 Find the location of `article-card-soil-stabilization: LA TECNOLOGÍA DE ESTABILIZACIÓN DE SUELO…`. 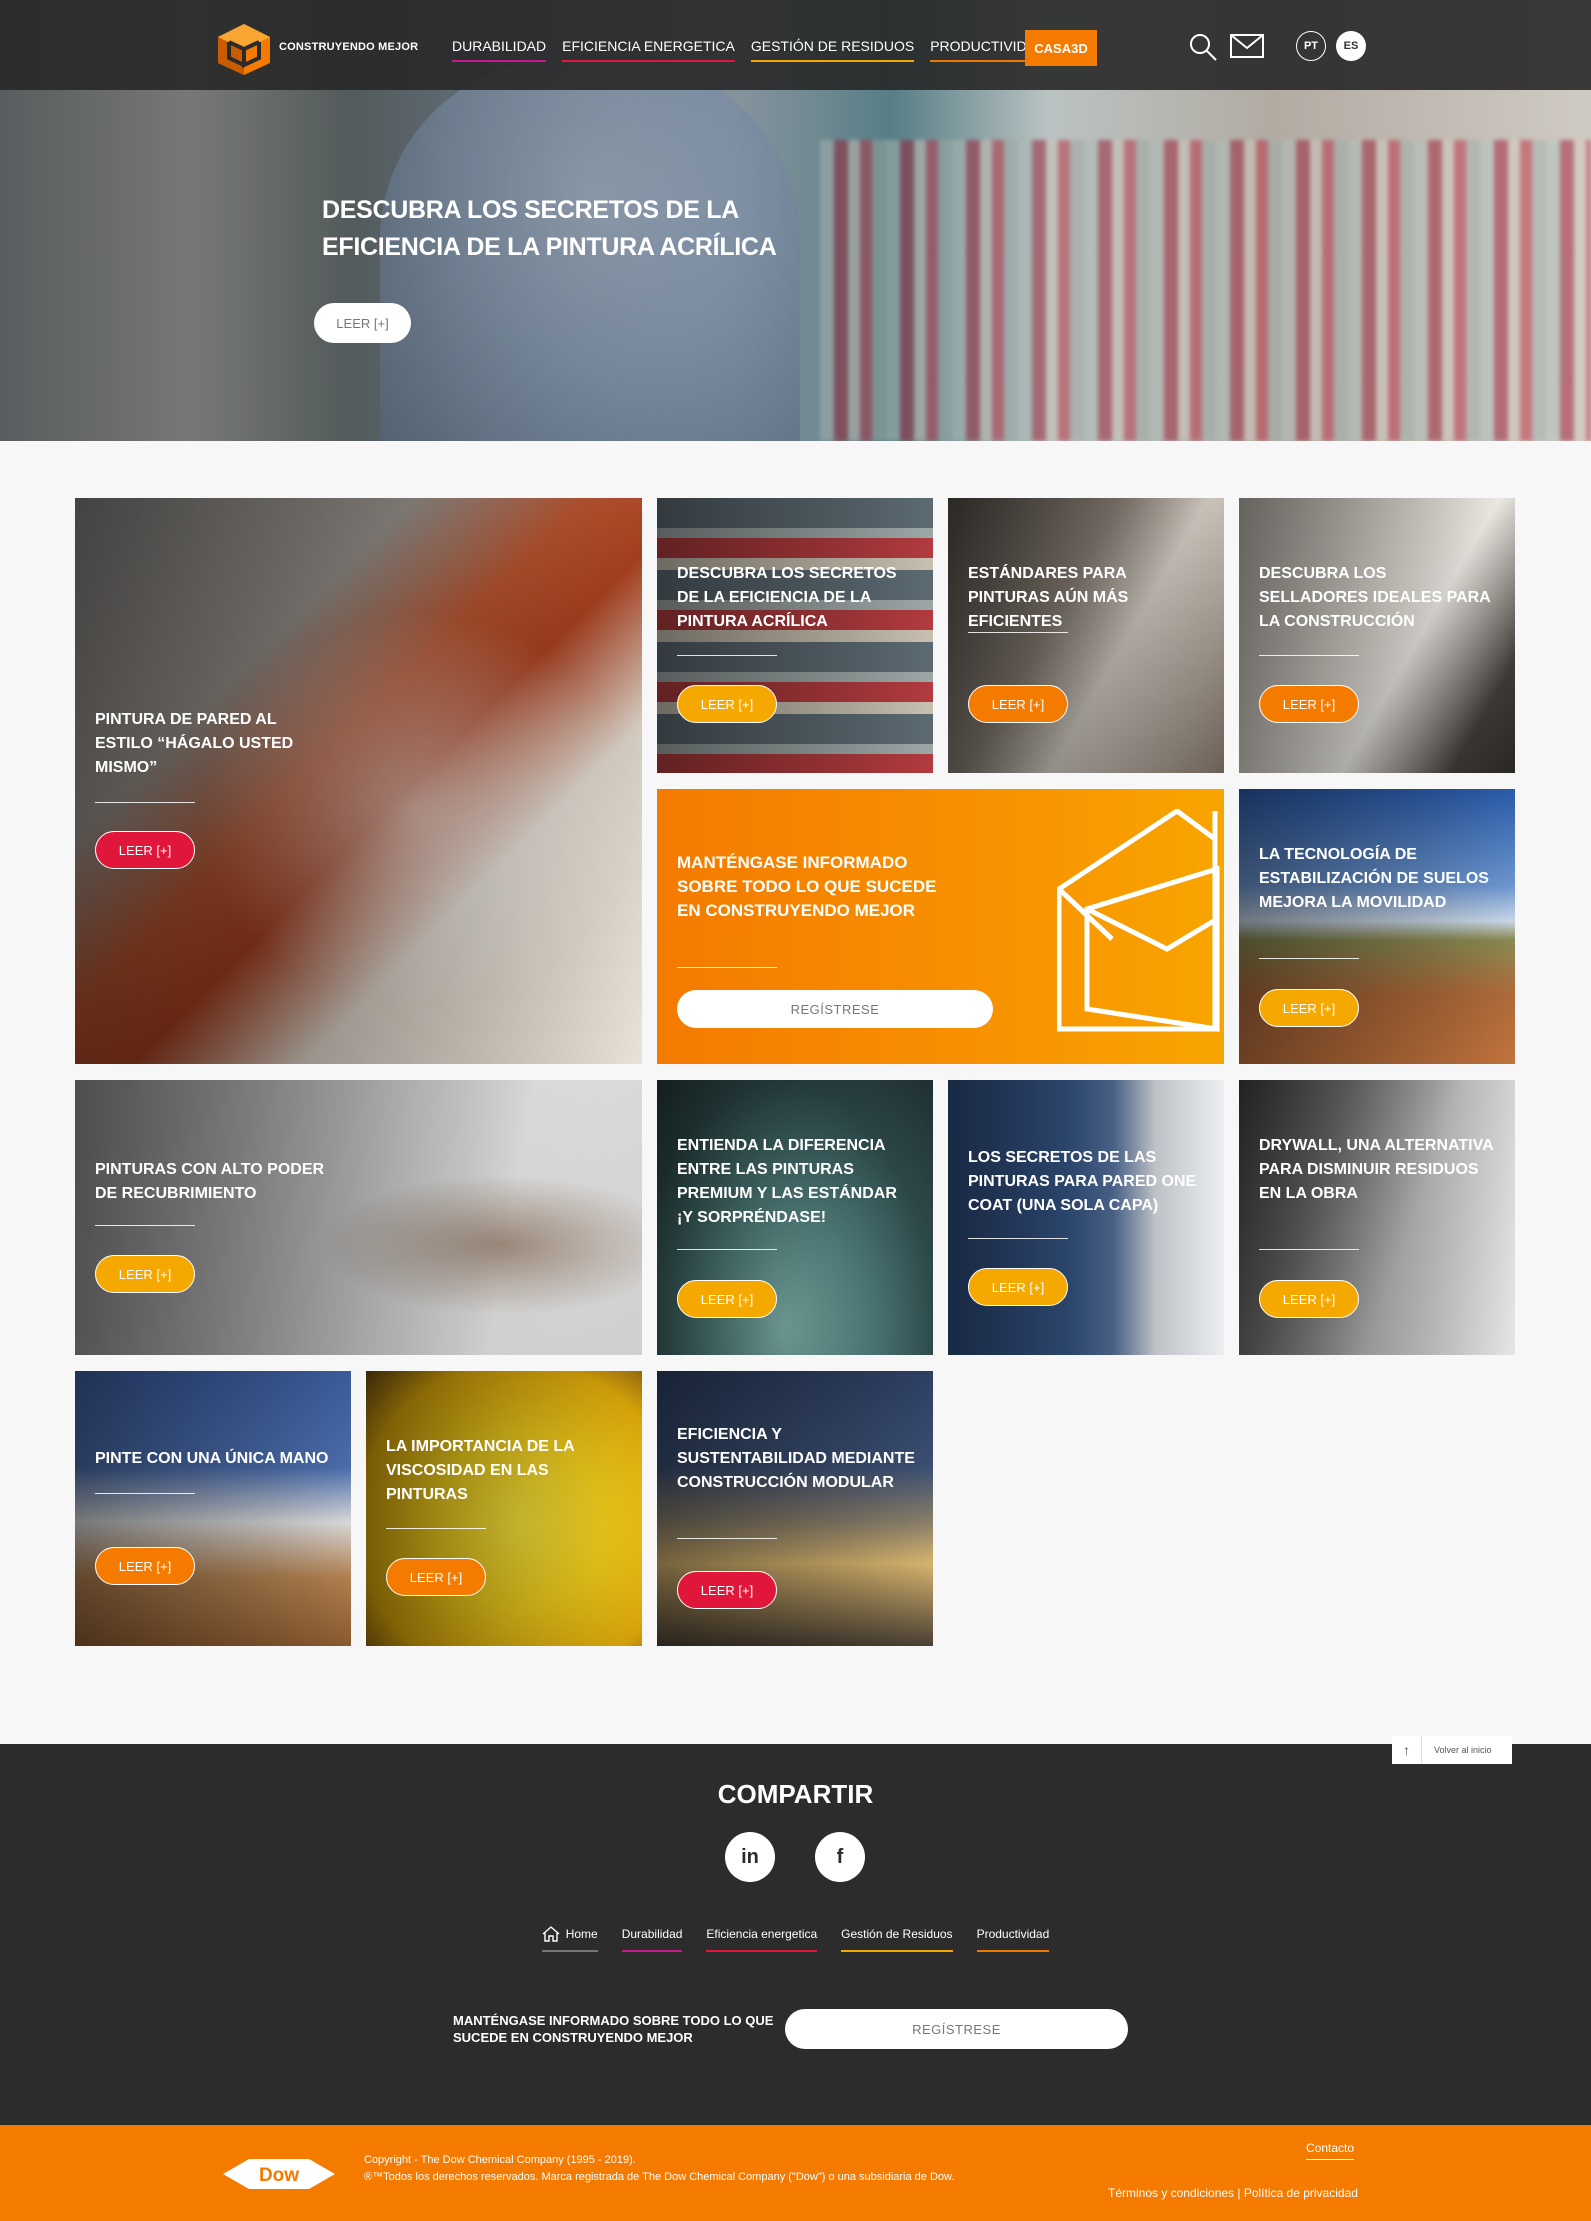

article-card-soil-stabilization: LA TECNOLOGÍA DE ESTABILIZACIÓN DE SUELO… is located at coordinates (1377, 926).